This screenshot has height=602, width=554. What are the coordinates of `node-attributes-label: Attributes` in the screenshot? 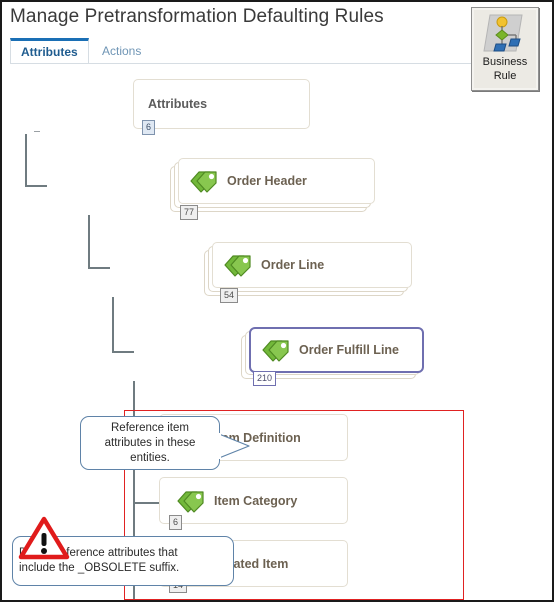 It's located at (178, 104).